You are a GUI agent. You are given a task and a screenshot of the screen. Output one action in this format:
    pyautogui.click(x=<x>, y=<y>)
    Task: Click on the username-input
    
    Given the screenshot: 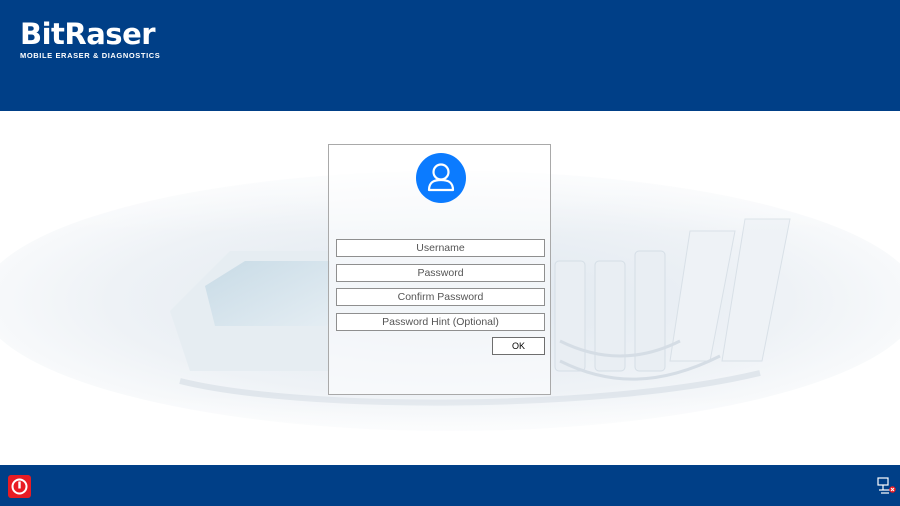 What is the action you would take?
    pyautogui.click(x=440, y=248)
    